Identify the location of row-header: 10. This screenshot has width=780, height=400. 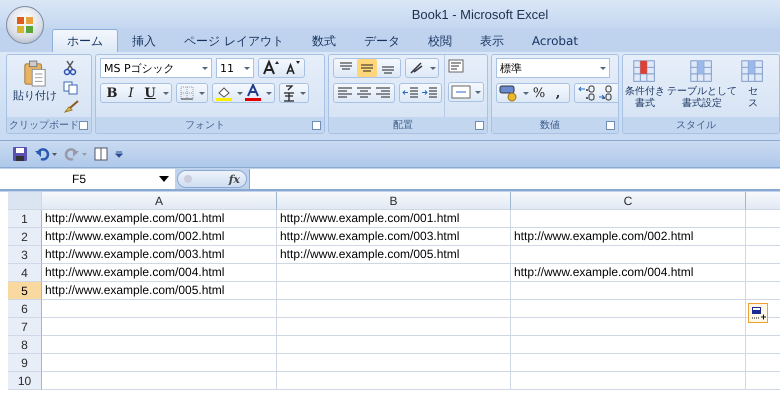
(25, 381).